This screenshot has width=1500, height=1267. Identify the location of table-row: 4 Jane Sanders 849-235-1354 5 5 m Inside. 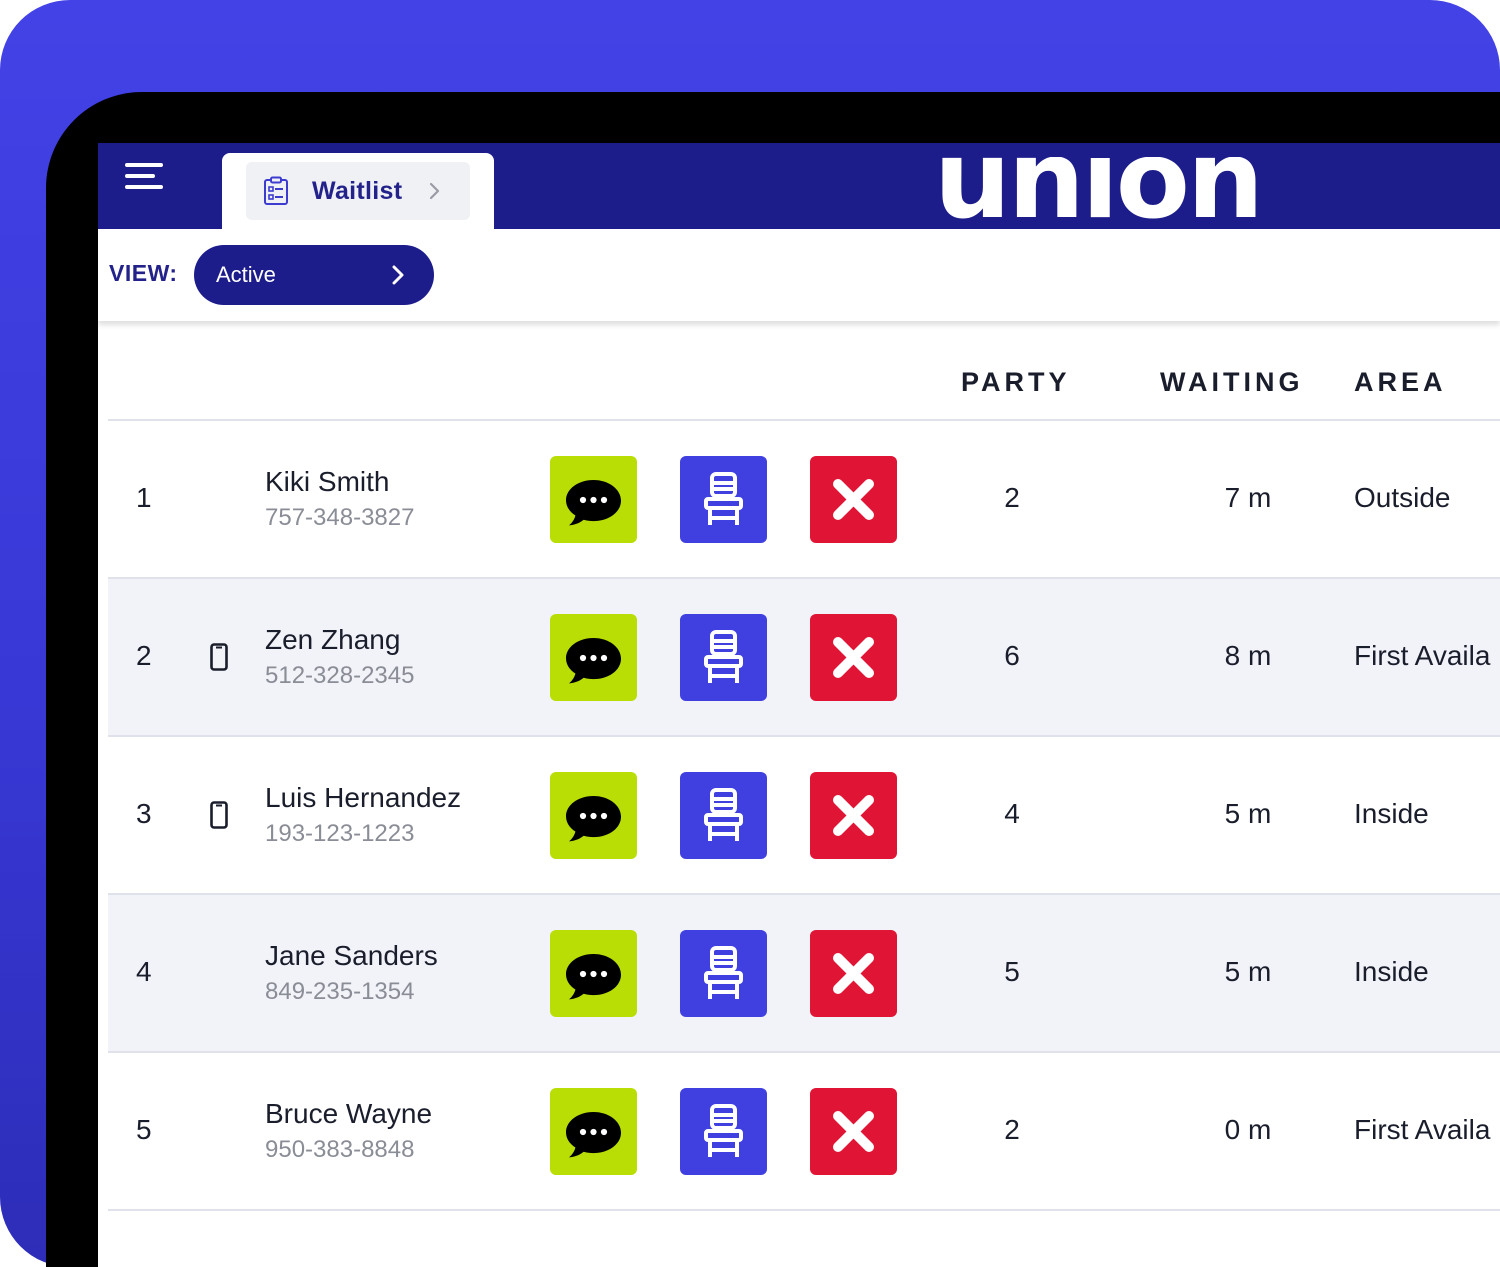
(804, 974).